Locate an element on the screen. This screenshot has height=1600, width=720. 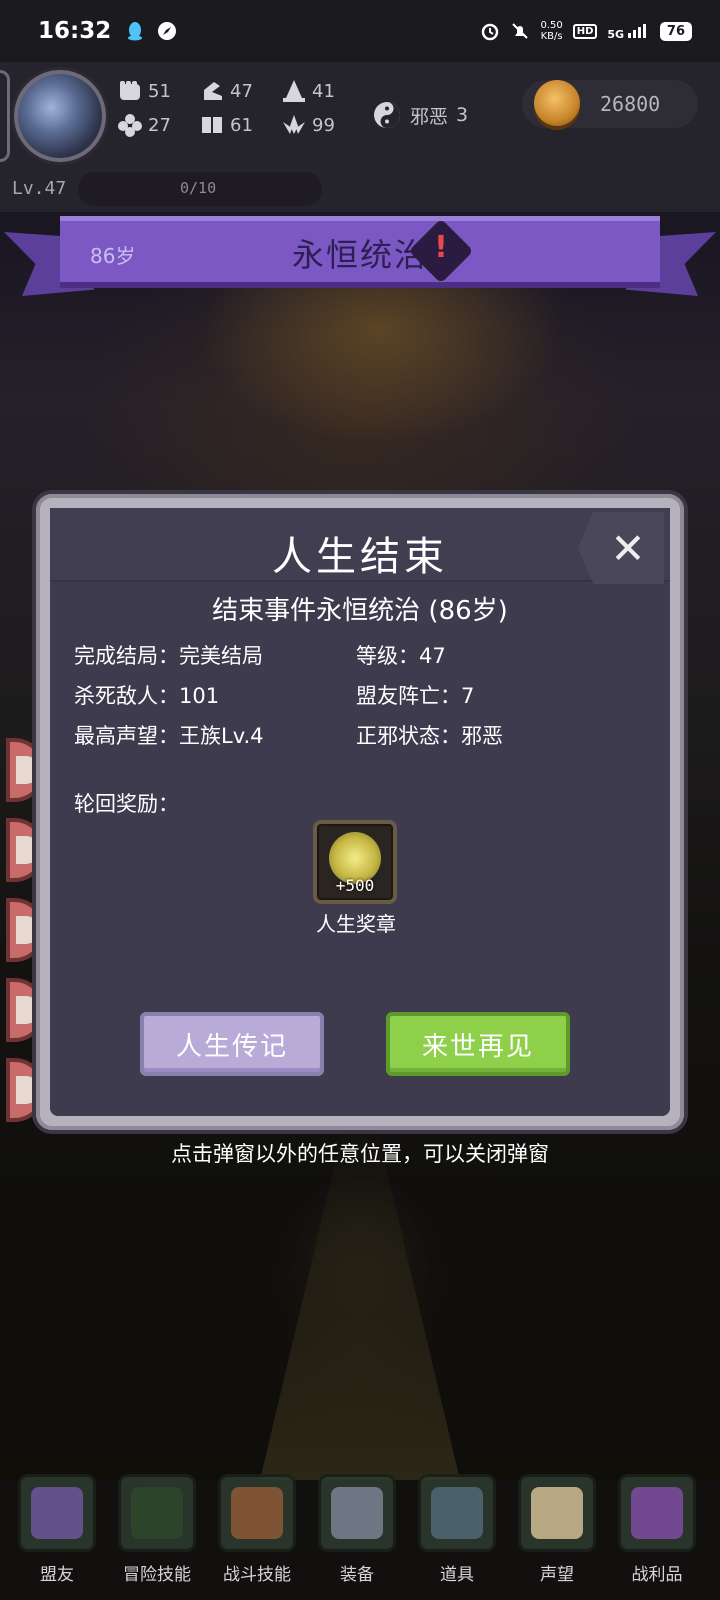
end-event-subtitle: 结束事件永恒统治 (86岁) is located at coordinates (360, 611).